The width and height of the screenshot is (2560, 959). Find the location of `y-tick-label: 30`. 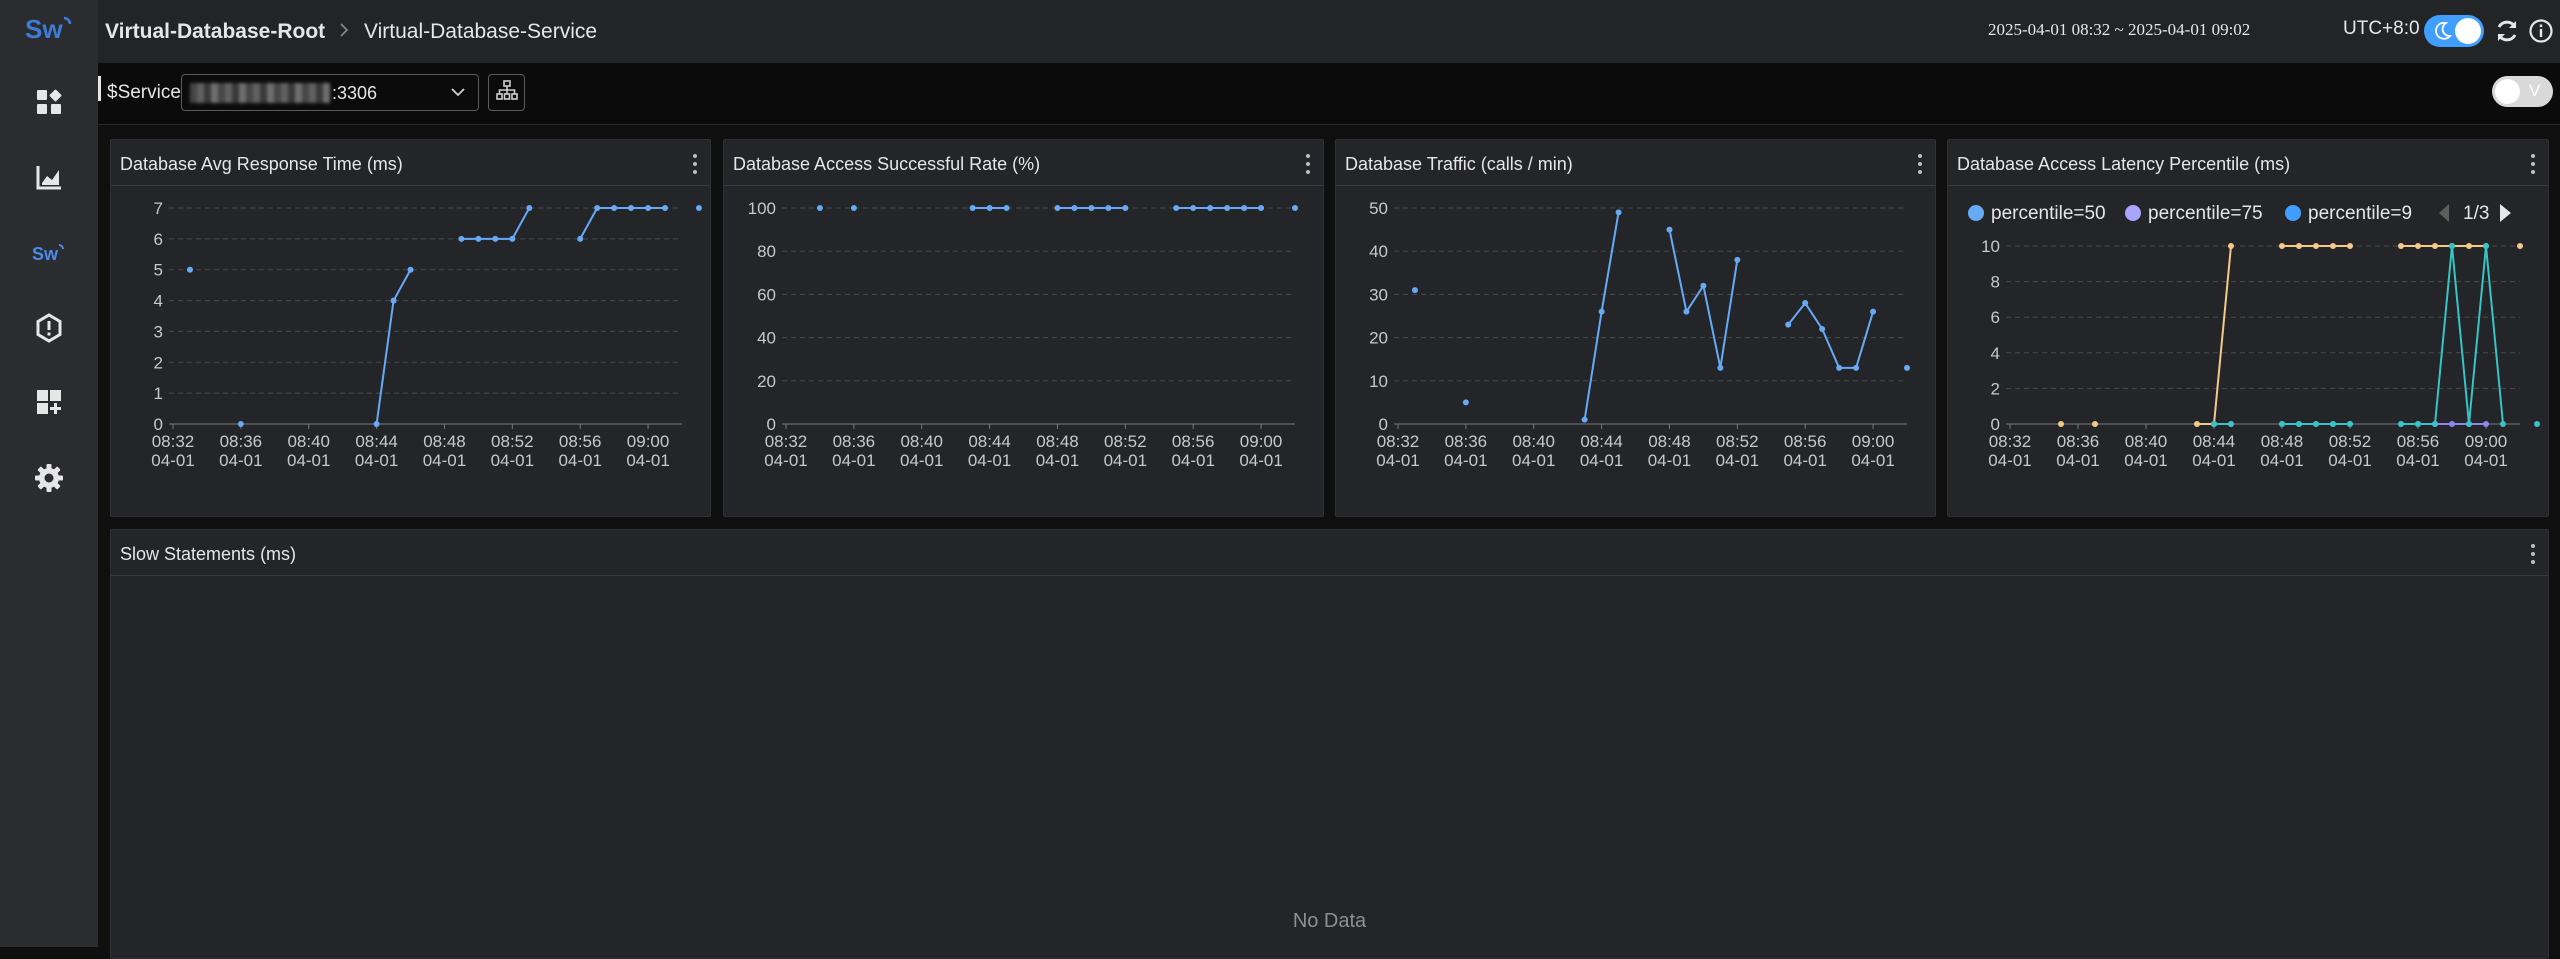

y-tick-label: 30 is located at coordinates (1378, 294).